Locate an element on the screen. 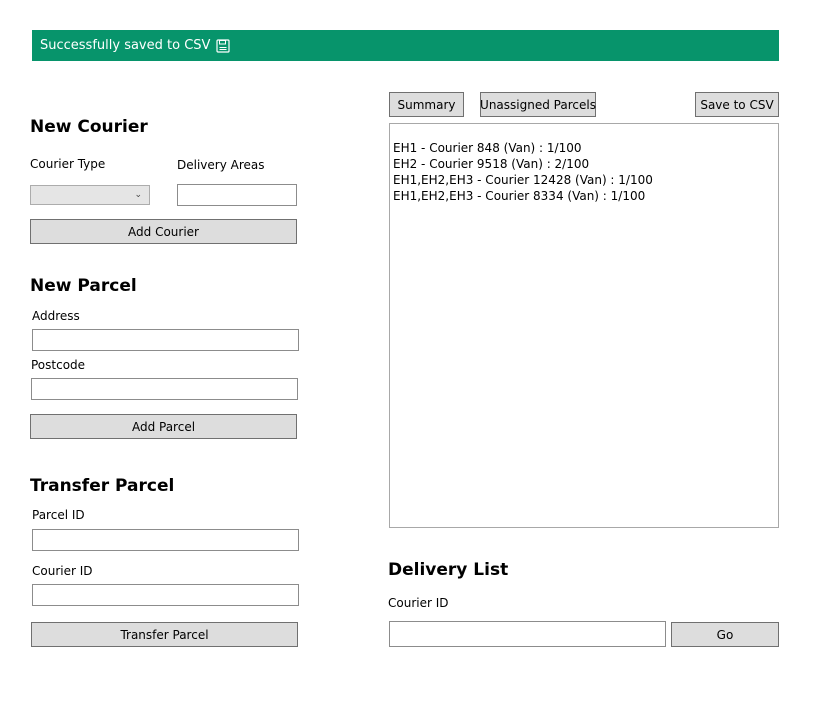 Image resolution: width=831 pixels, height=721 pixels. postcode-label: Postcode is located at coordinates (58, 365).